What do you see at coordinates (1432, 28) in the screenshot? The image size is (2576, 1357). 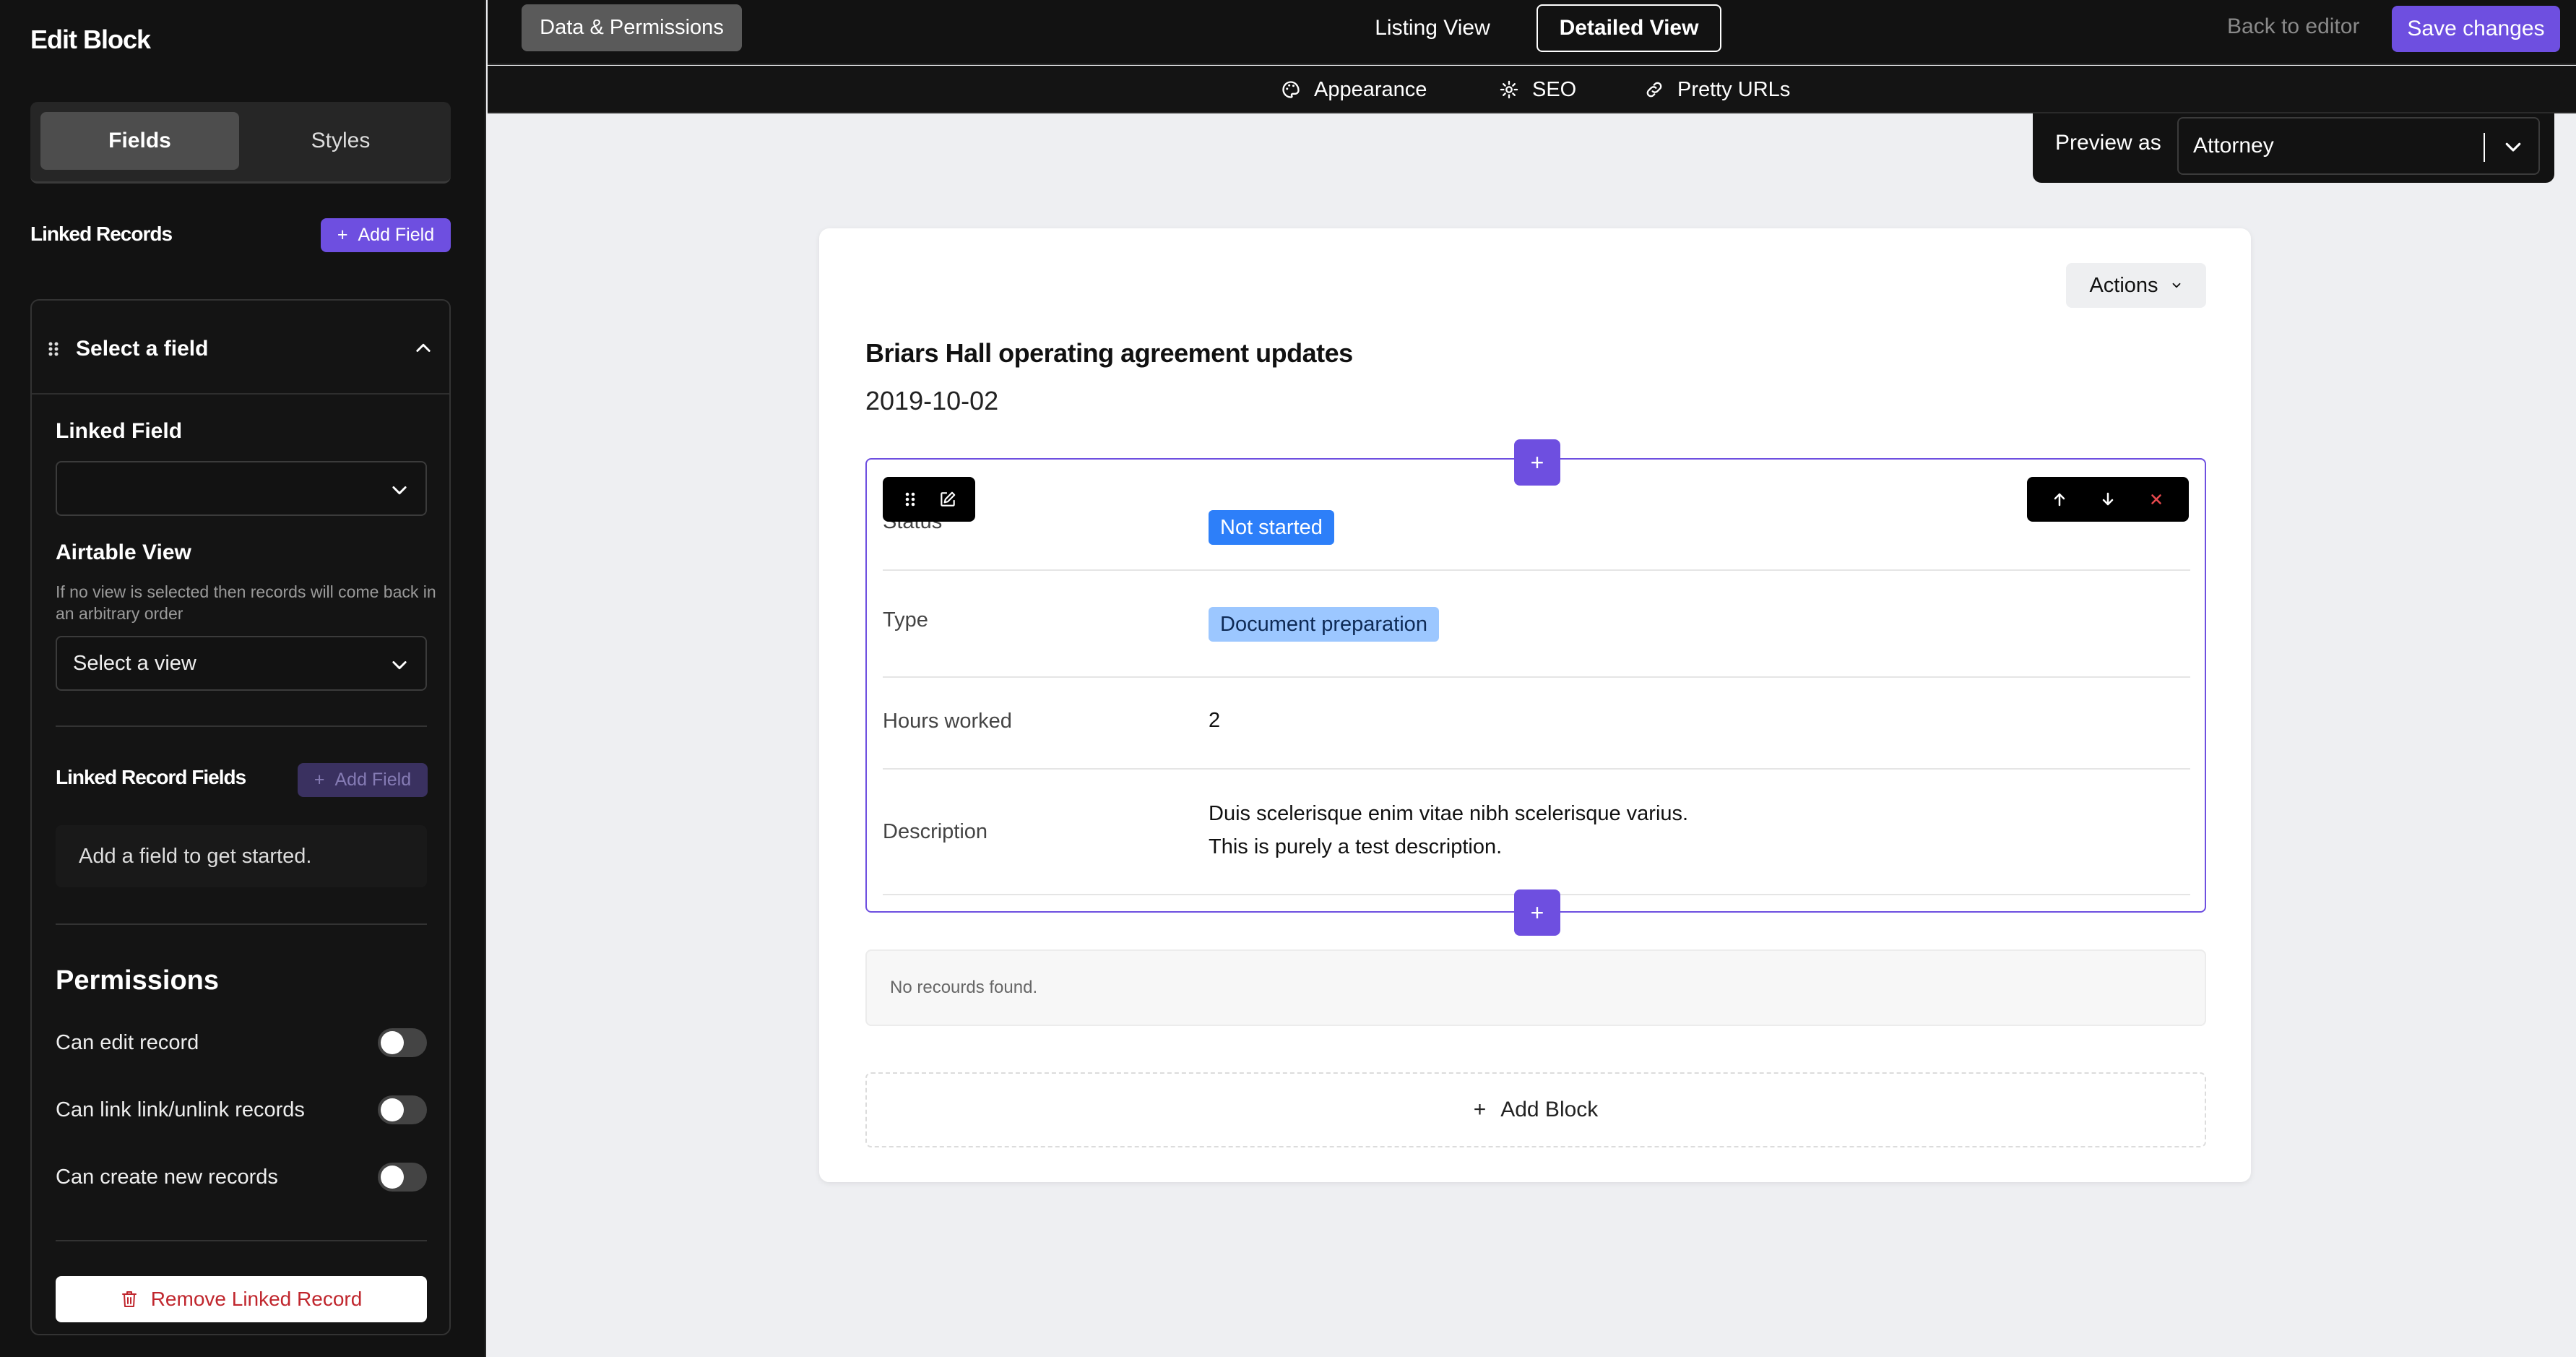 I see `tab-listing-view: Listing View` at bounding box center [1432, 28].